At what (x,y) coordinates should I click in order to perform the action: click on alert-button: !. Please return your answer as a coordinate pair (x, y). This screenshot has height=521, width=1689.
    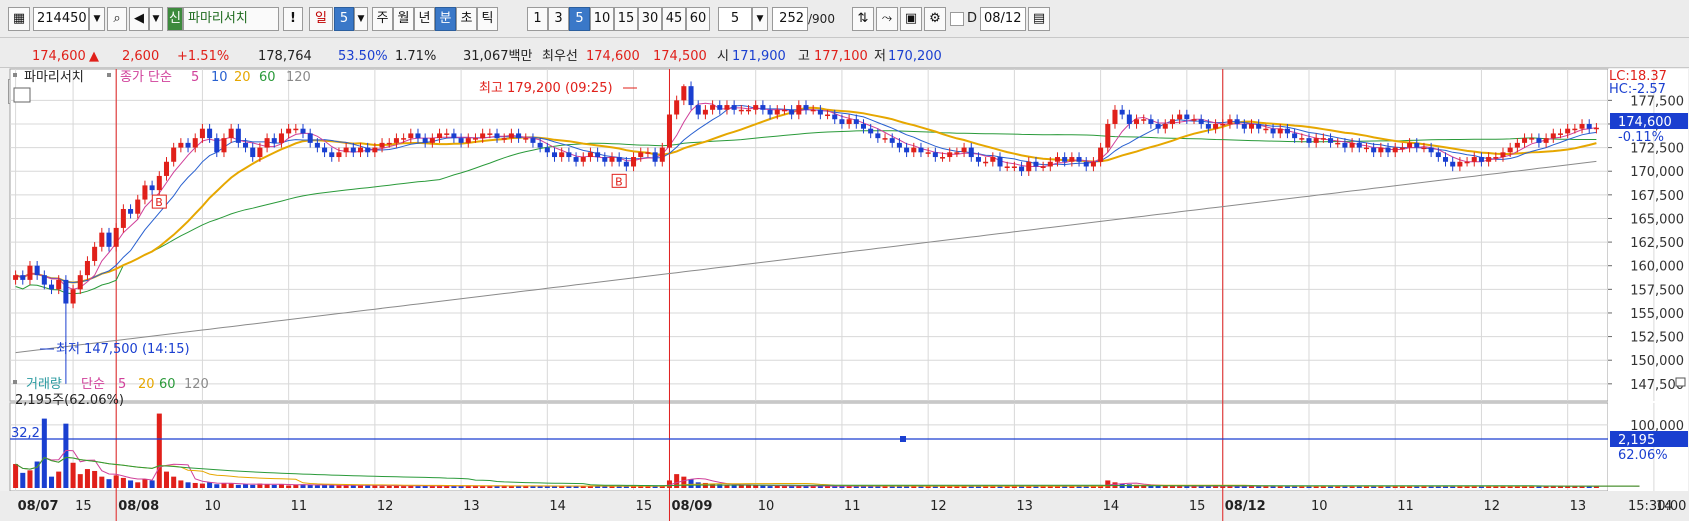
    Looking at the image, I should click on (293, 19).